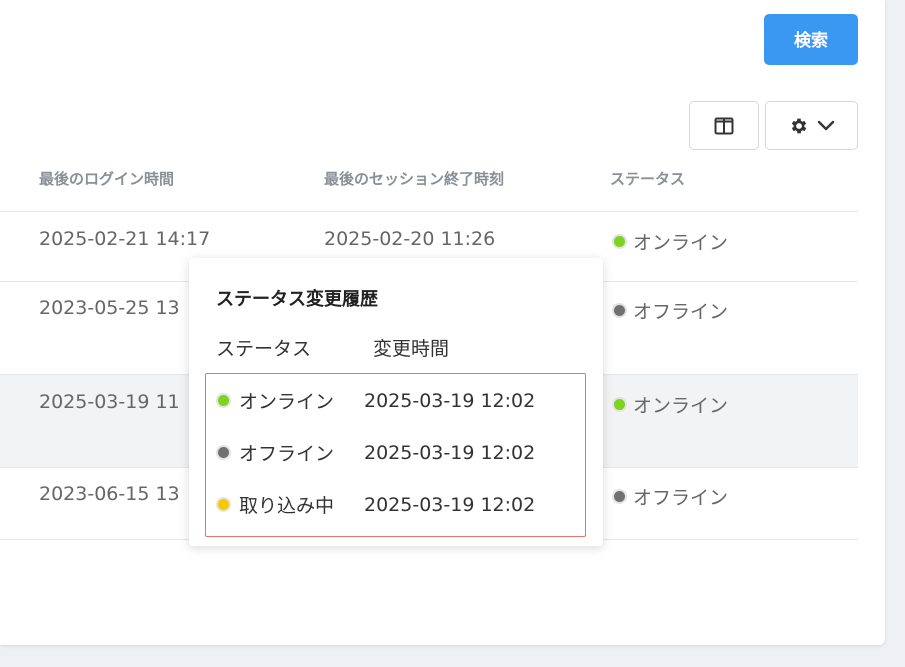 The height and width of the screenshot is (667, 905). I want to click on chevron-down-icon, so click(825, 125).